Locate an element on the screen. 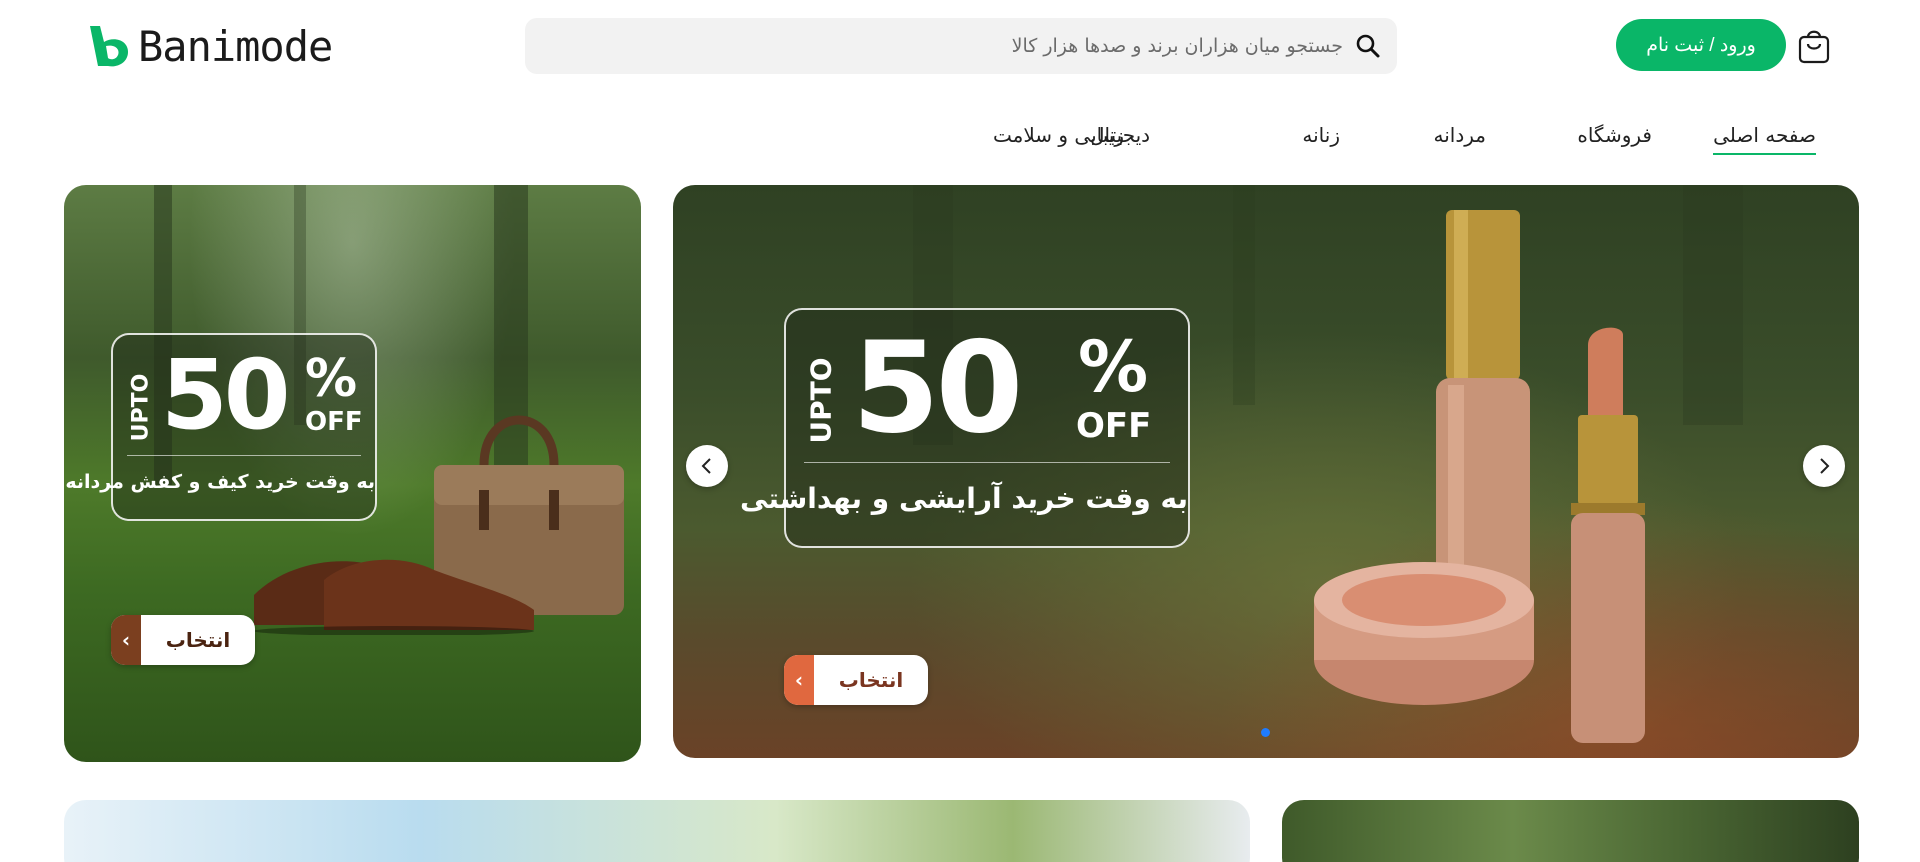 This screenshot has width=1920, height=862. search-bar is located at coordinates (961, 46).